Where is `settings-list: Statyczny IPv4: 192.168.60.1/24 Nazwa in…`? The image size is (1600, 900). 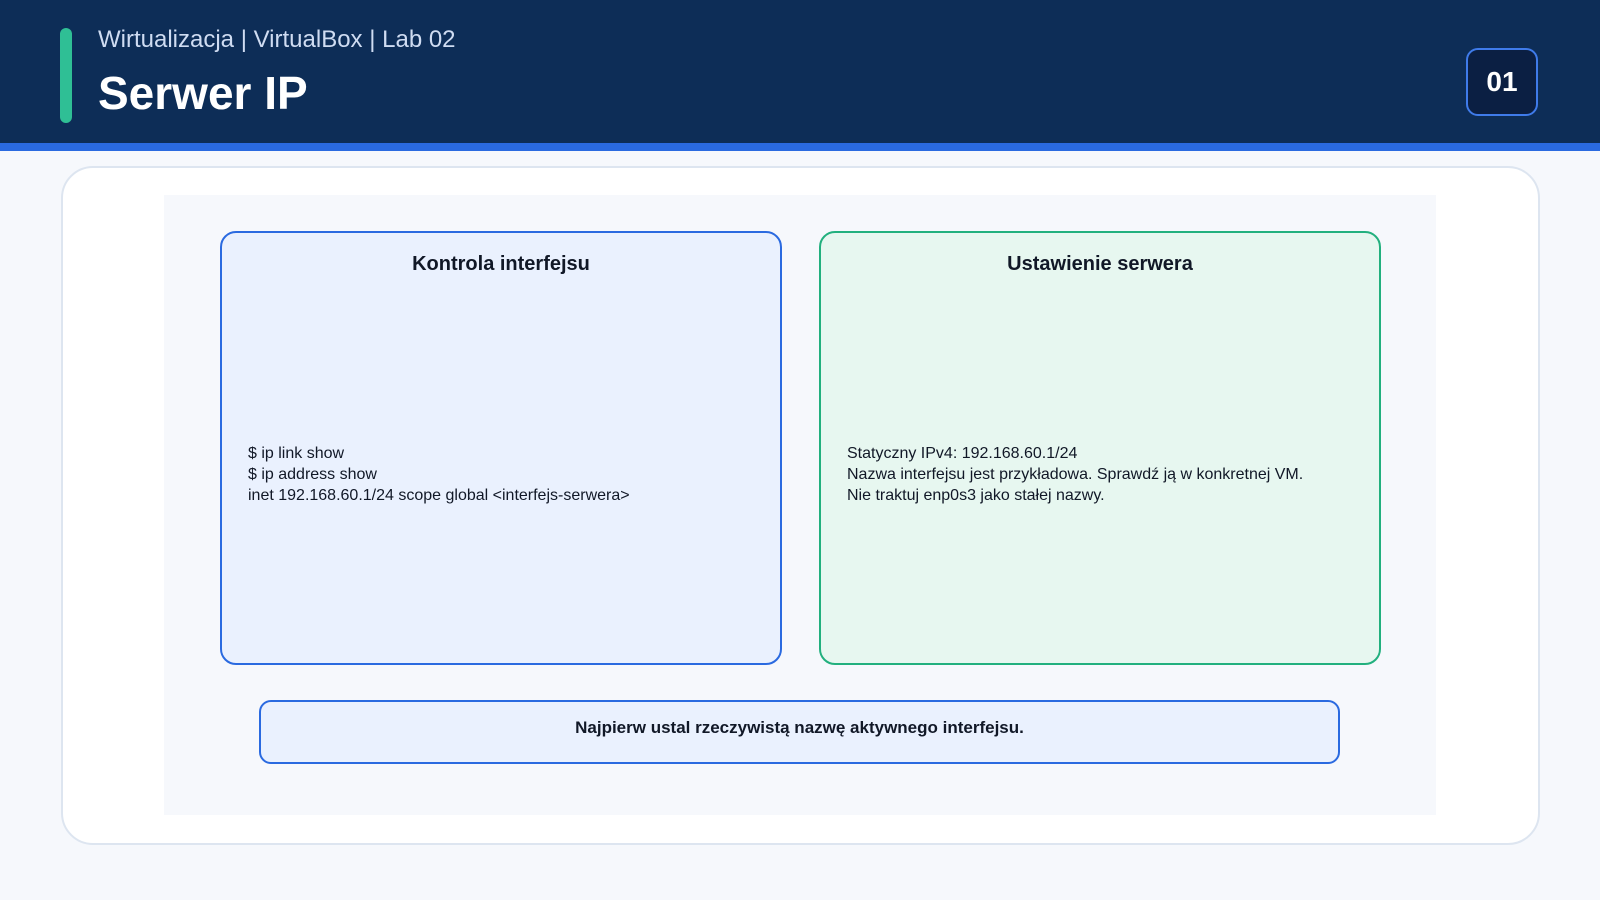
settings-list: Statyczny IPv4: 192.168.60.1/24 Nazwa in… is located at coordinates (1075, 474).